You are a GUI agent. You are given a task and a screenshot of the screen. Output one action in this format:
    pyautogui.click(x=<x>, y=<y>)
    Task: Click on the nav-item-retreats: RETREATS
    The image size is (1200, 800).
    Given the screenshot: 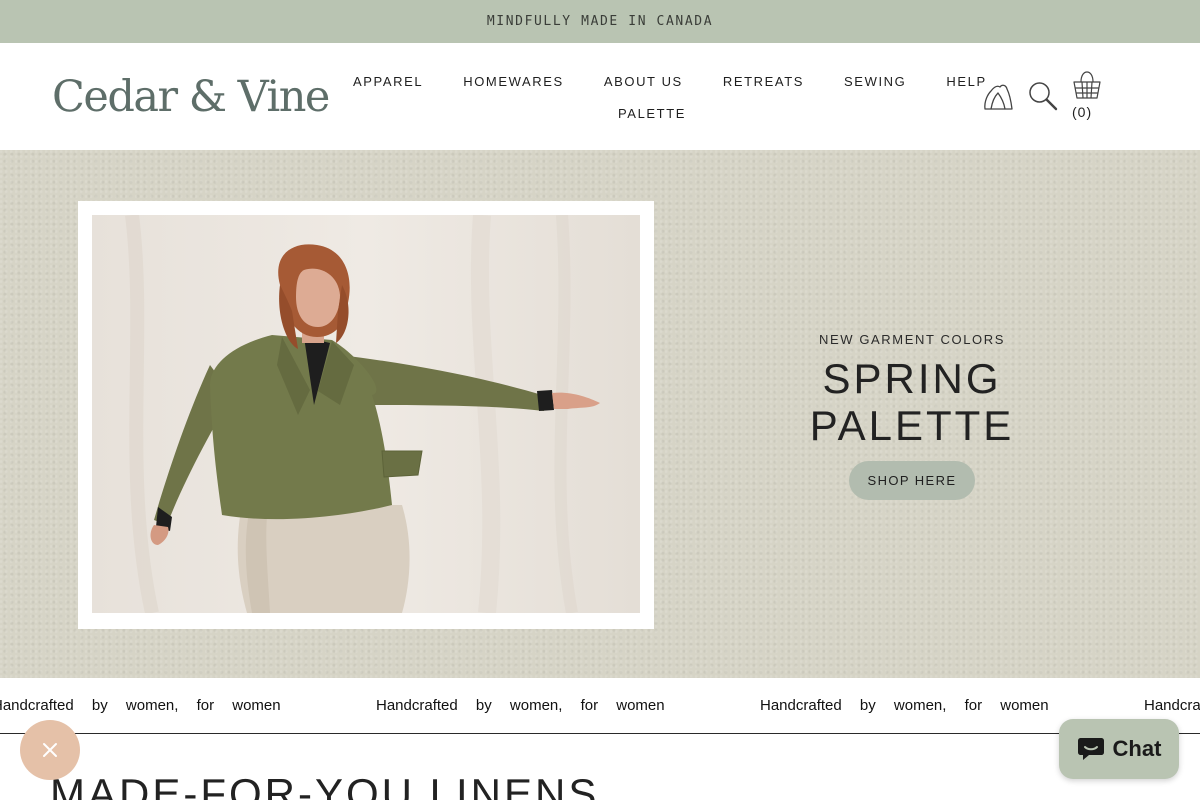 What is the action you would take?
    pyautogui.click(x=763, y=81)
    